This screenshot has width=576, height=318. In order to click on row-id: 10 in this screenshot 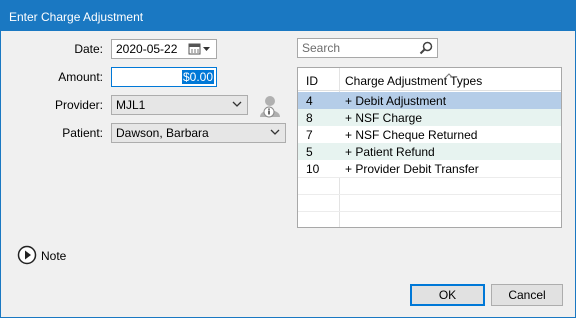, I will do `click(313, 169)`.